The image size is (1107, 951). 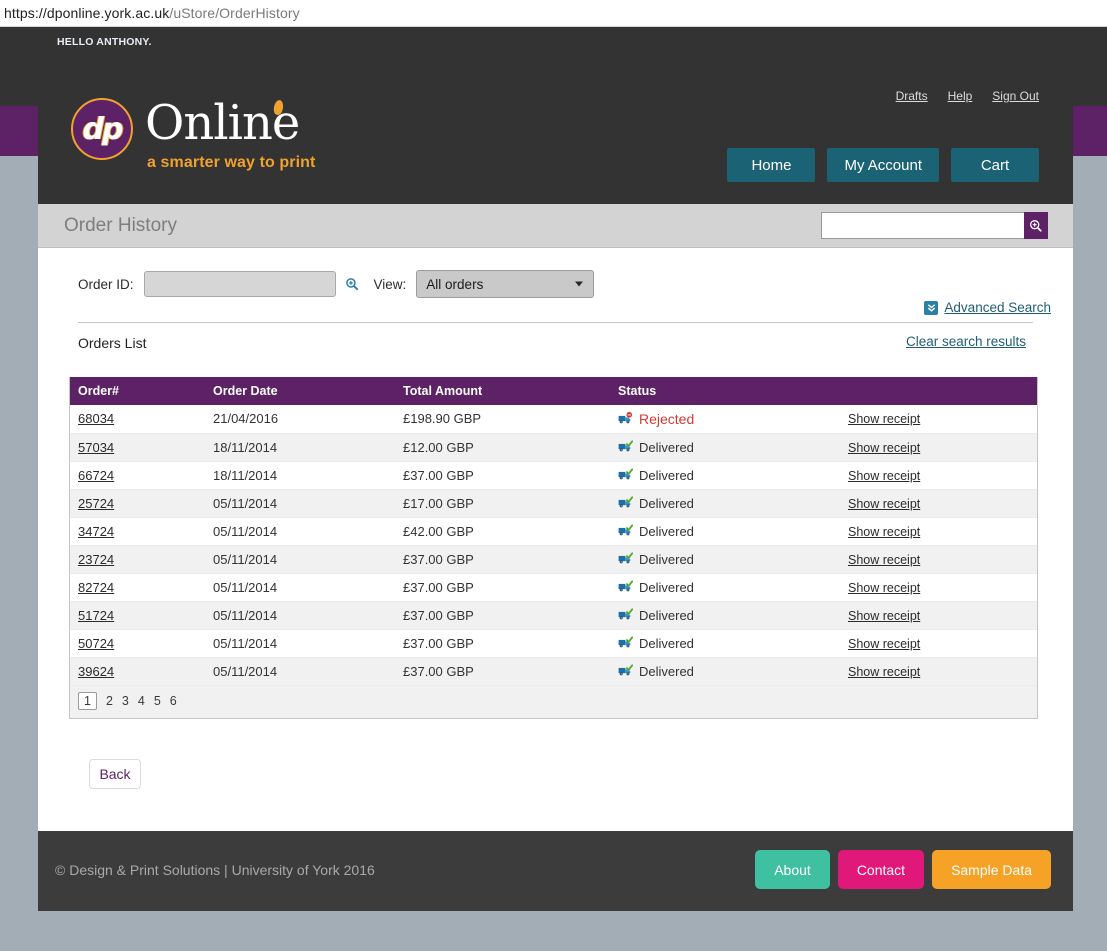 I want to click on order-number-link: 34724, so click(x=96, y=531).